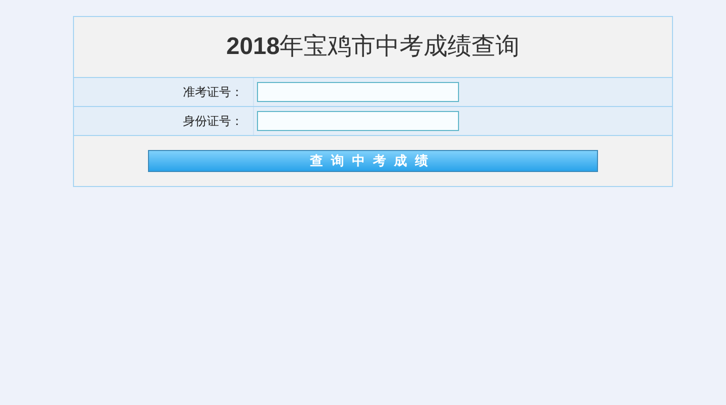 The width and height of the screenshot is (726, 405). What do you see at coordinates (373, 161) in the screenshot?
I see `submit-button: 查询中考成绩` at bounding box center [373, 161].